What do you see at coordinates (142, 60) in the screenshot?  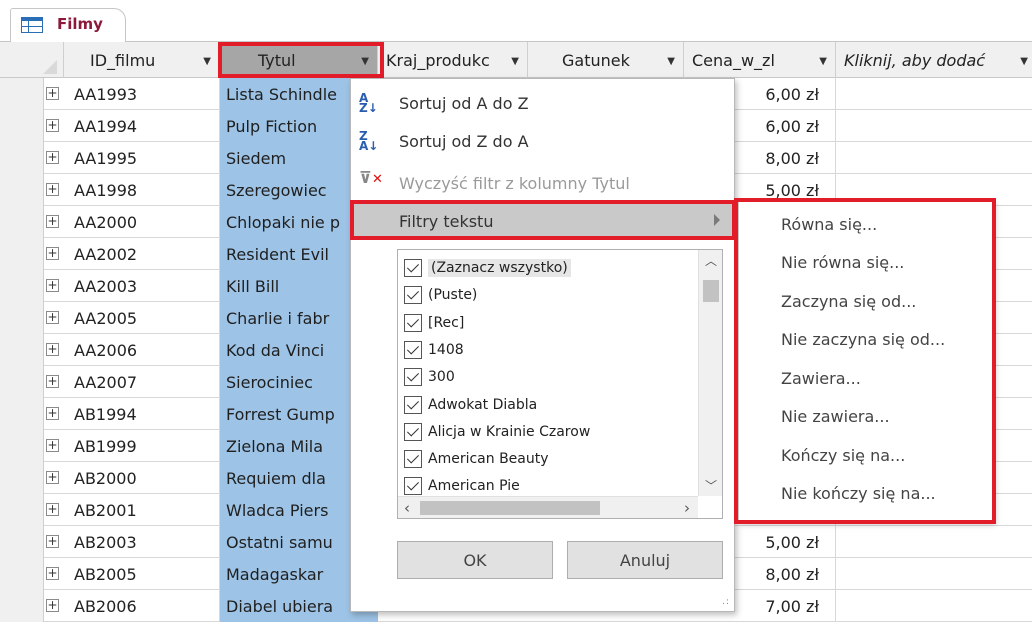 I see `column-header-id-filmu: ID_filmu ▼` at bounding box center [142, 60].